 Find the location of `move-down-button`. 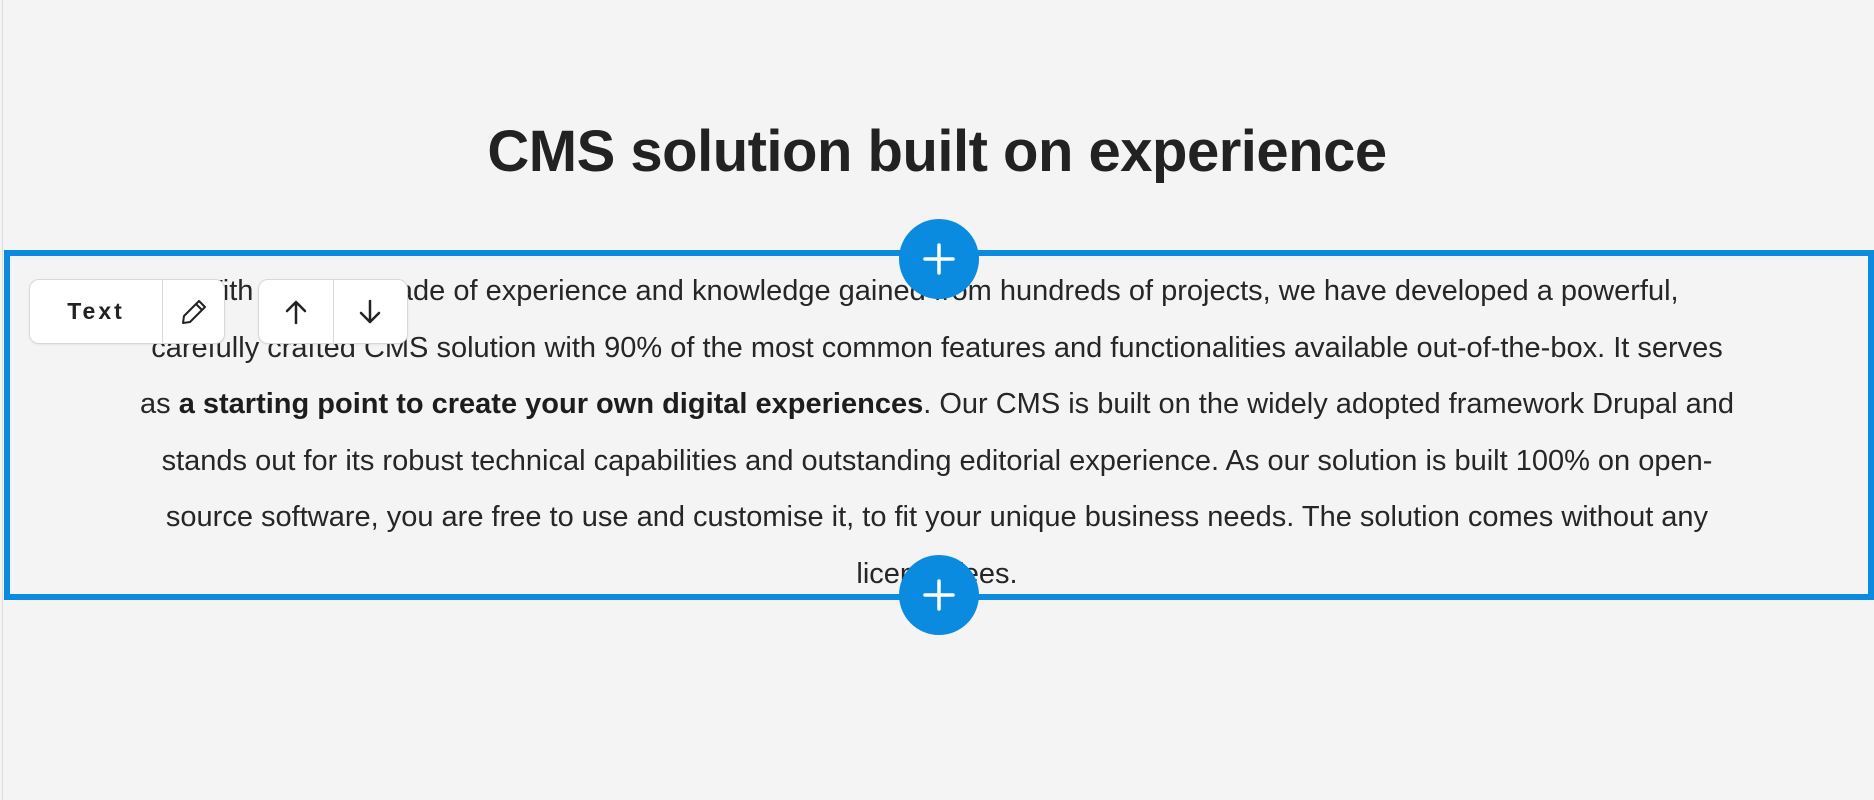

move-down-button is located at coordinates (370, 311).